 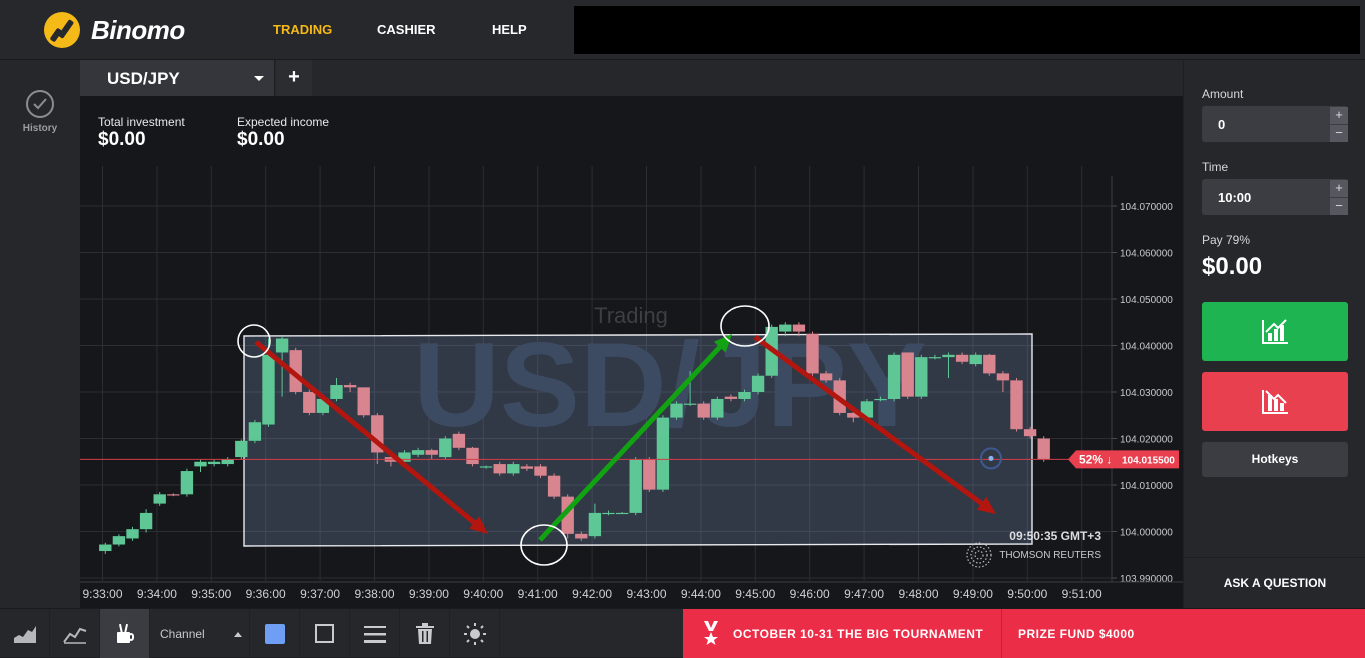 What do you see at coordinates (1146, 207) in the screenshot?
I see `y-tick-label: 104.070000` at bounding box center [1146, 207].